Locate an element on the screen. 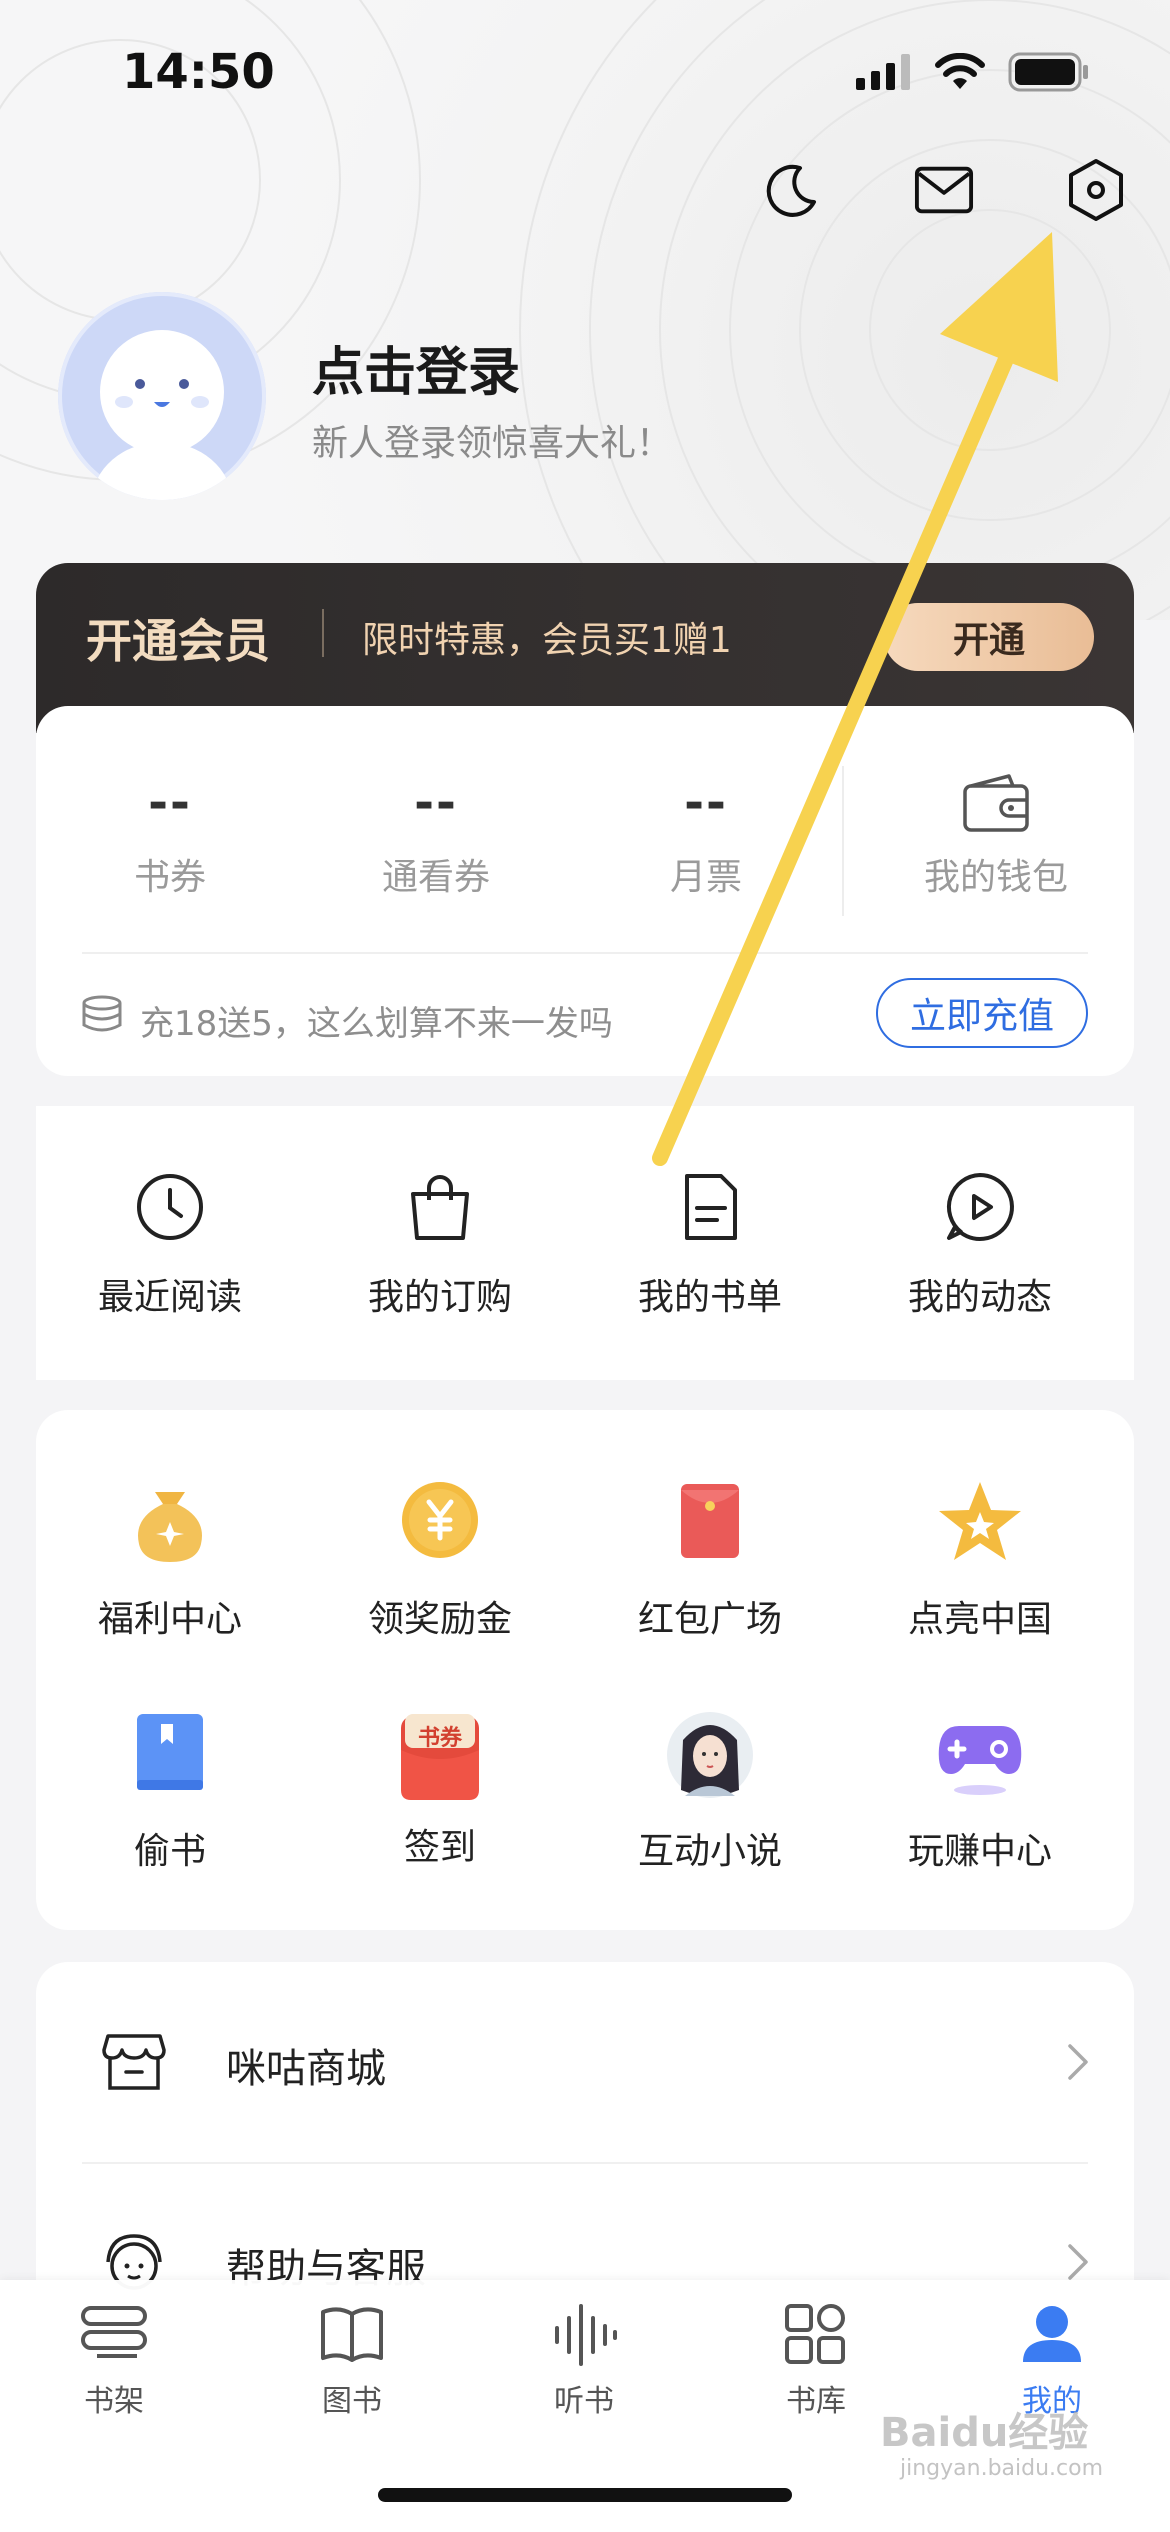  wifi-icon is located at coordinates (960, 71).